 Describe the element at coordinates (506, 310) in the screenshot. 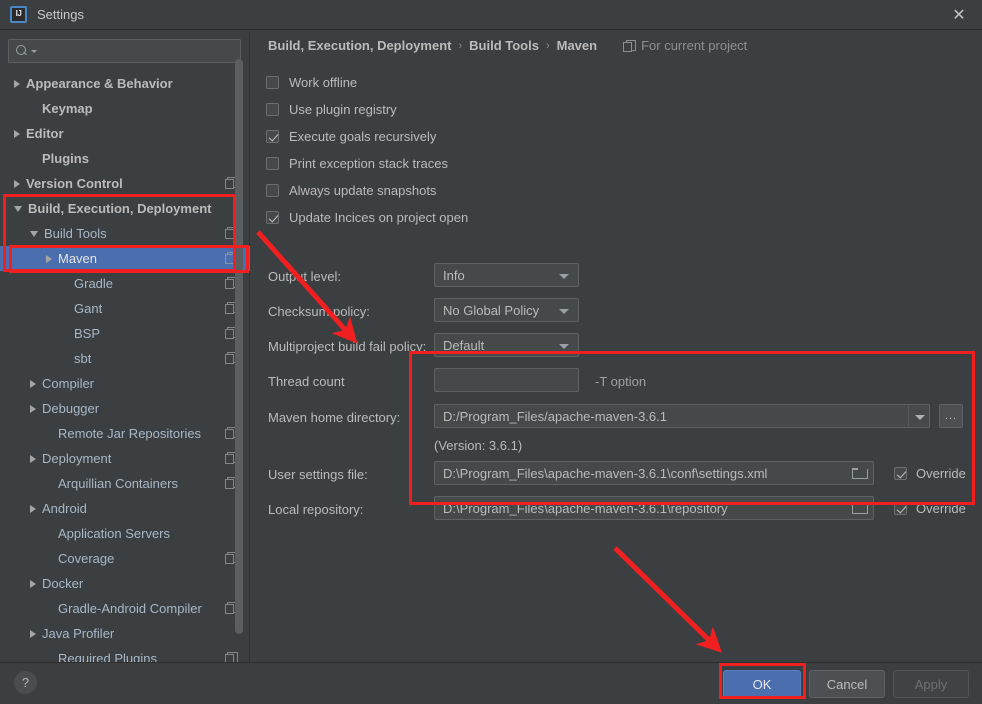

I see `checksum-policy-select: No Global Policy` at that location.